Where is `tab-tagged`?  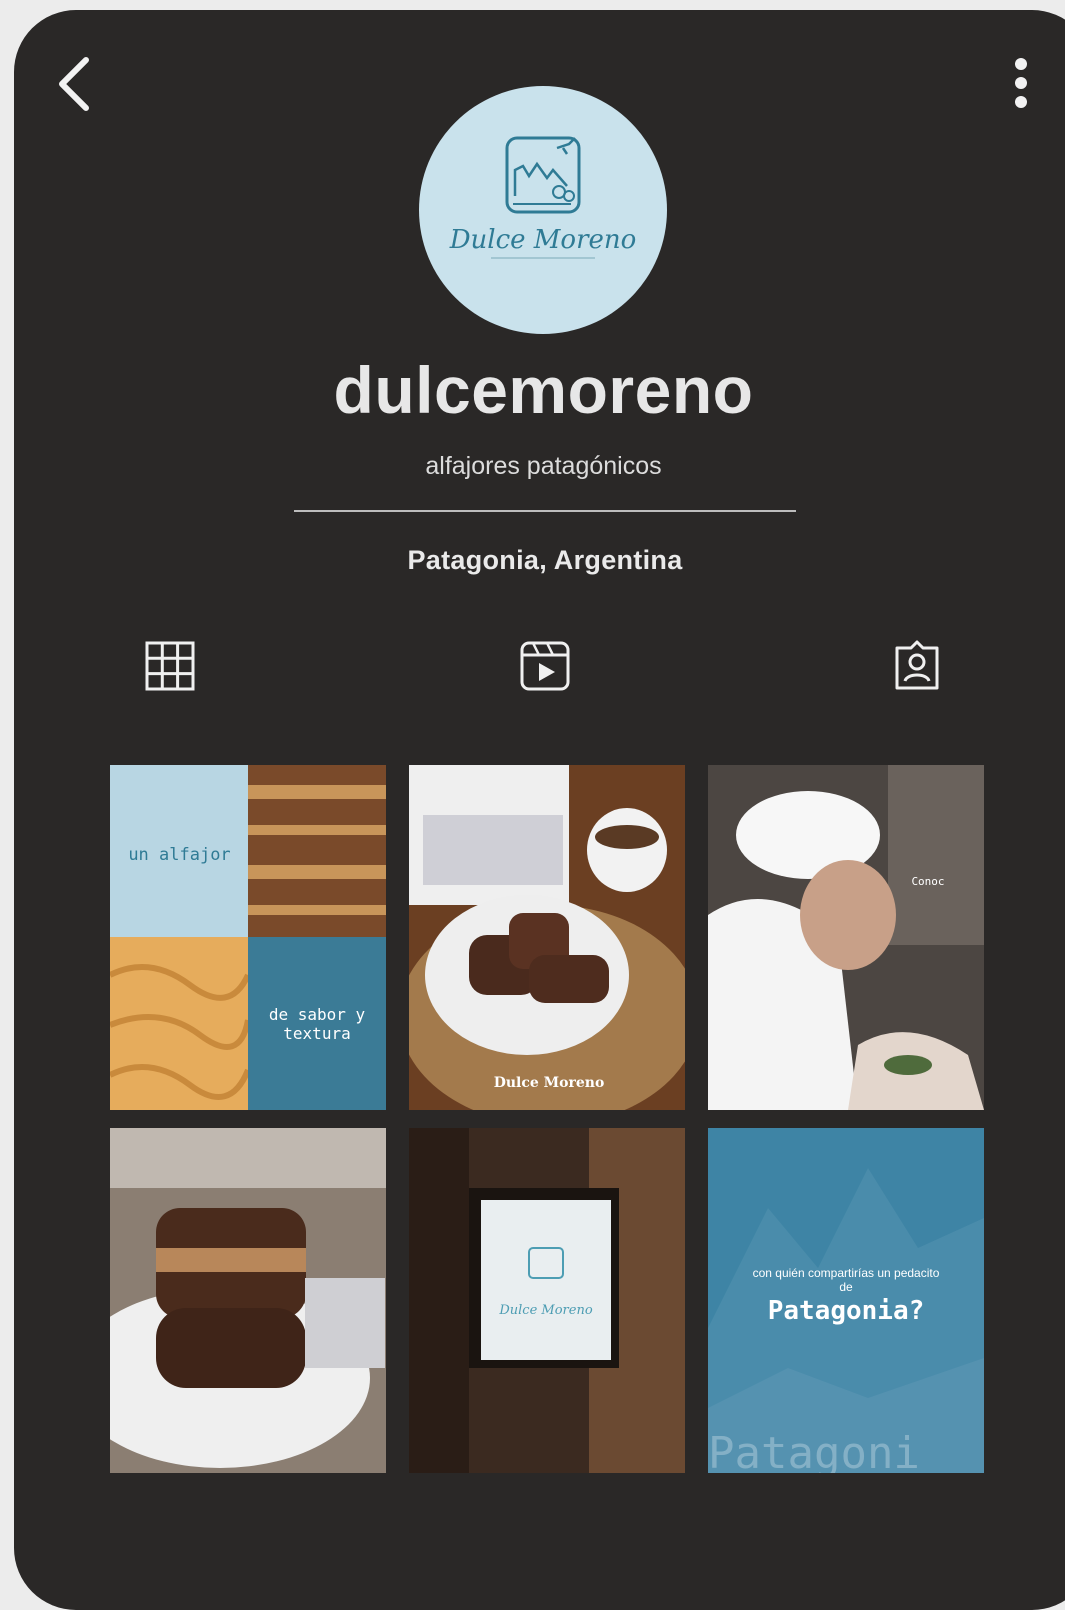 tab-tagged is located at coordinates (917, 666).